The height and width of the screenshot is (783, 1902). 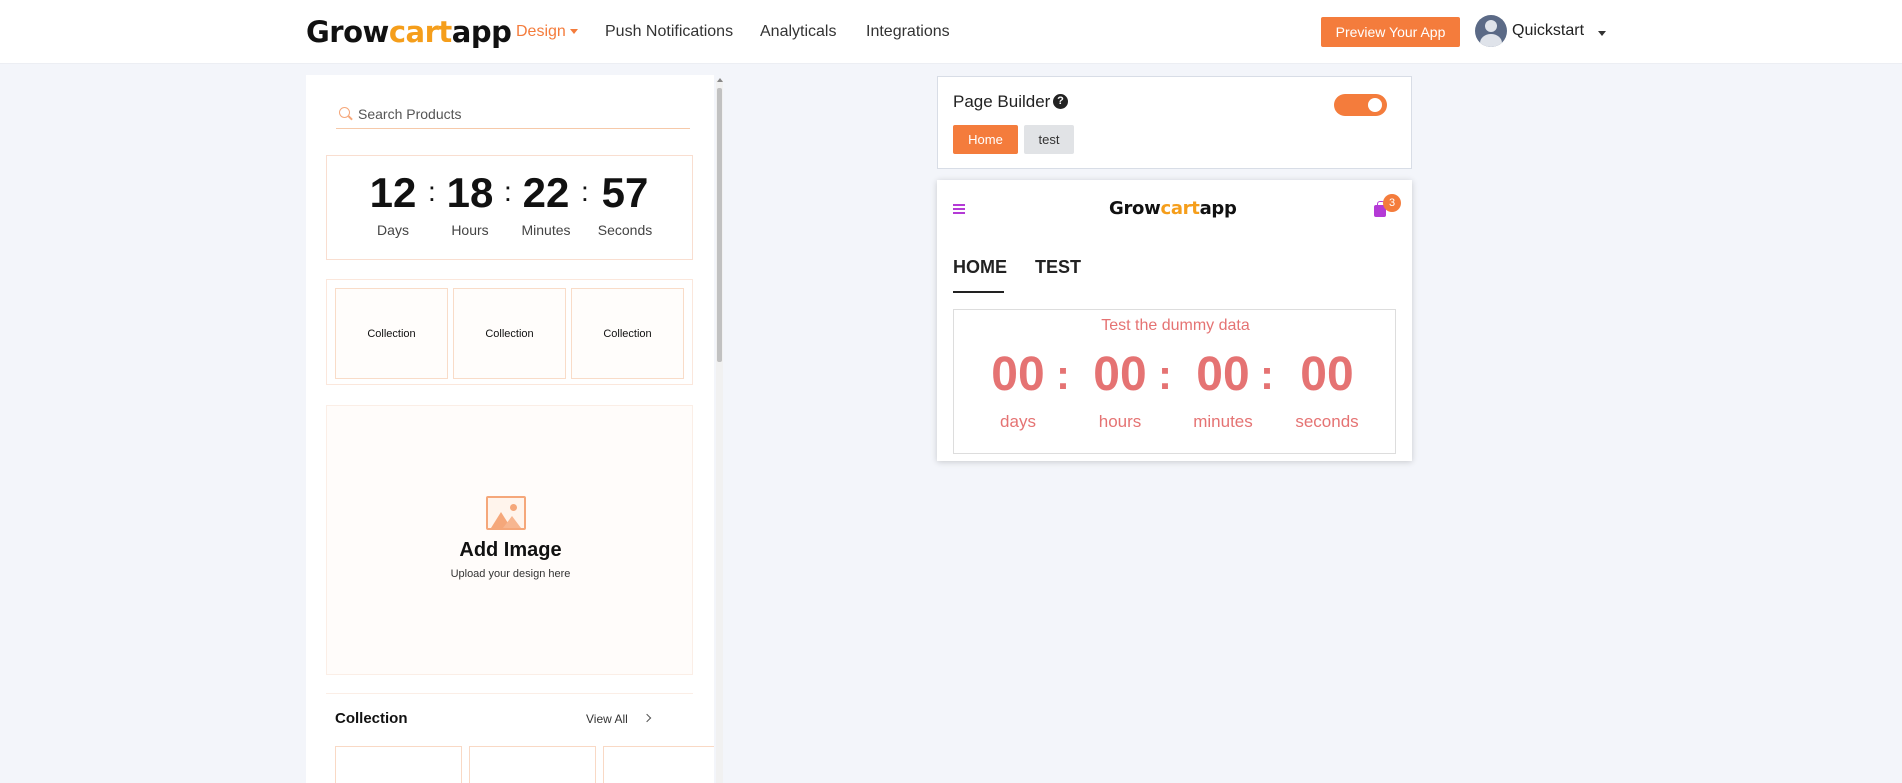 I want to click on search-placeholder: Search Products, so click(x=410, y=114).